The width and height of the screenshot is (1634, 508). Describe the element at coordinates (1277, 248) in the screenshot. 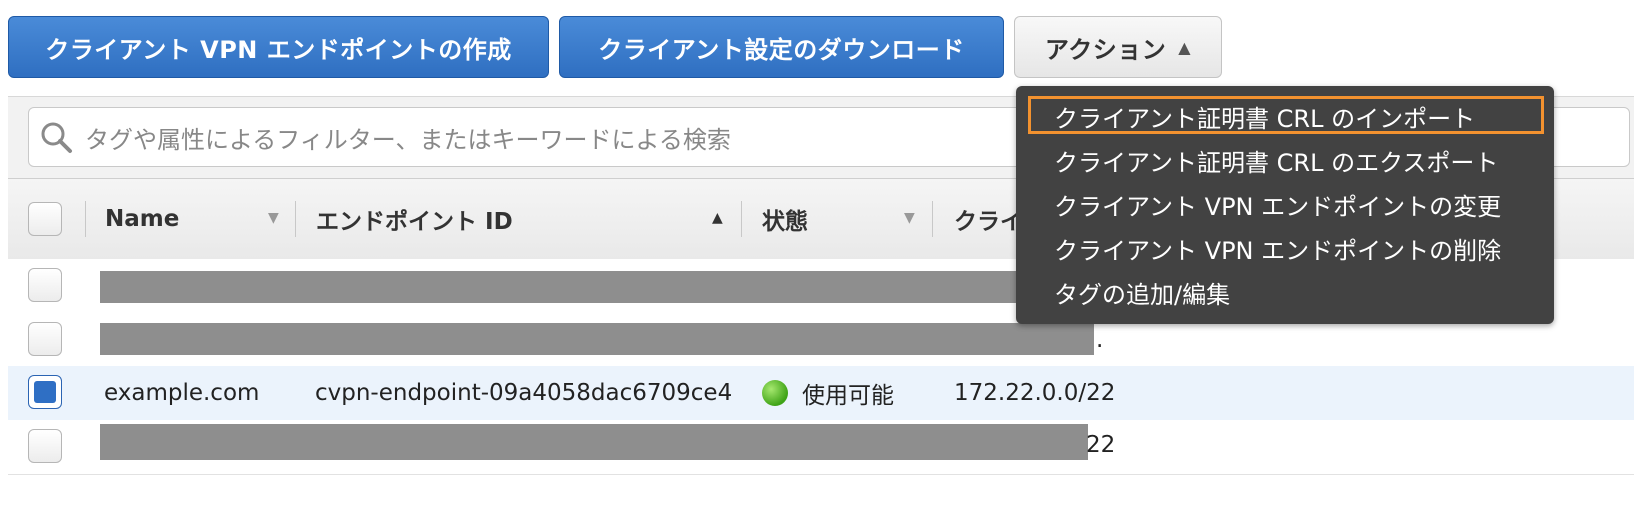

I see `menu-item-delete-endpoint: クライアント VPN エンドポイントの削除` at that location.